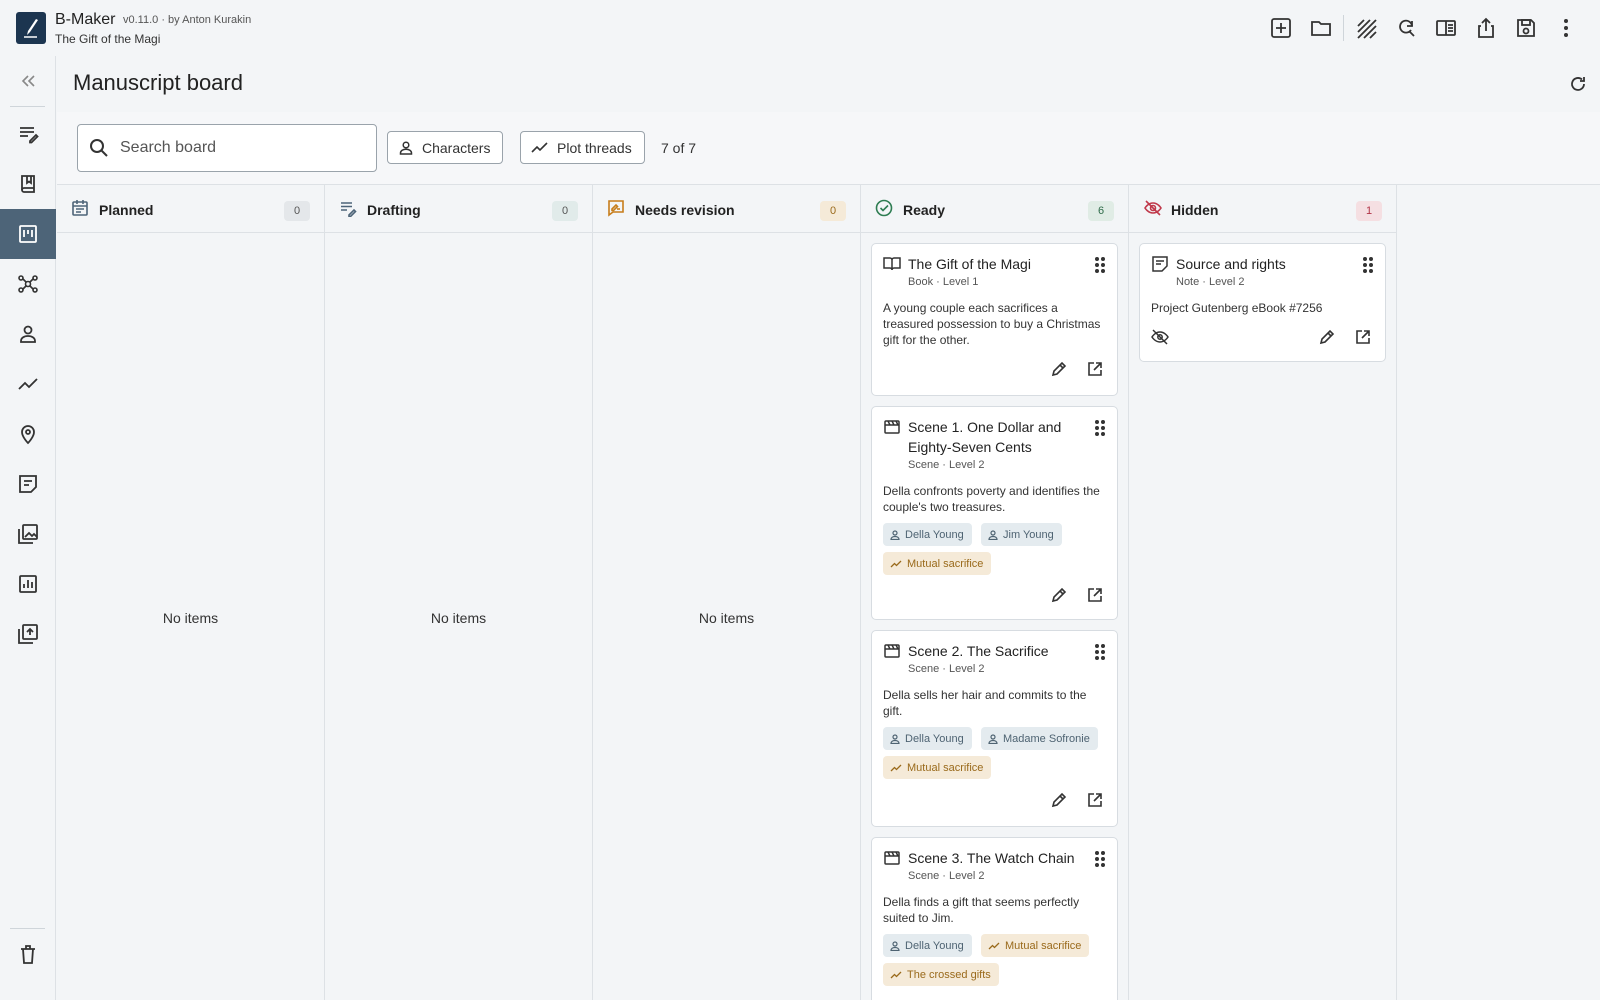 This screenshot has width=1600, height=1000. Describe the element at coordinates (28, 81) in the screenshot. I see `collapse-sidebar-button` at that location.